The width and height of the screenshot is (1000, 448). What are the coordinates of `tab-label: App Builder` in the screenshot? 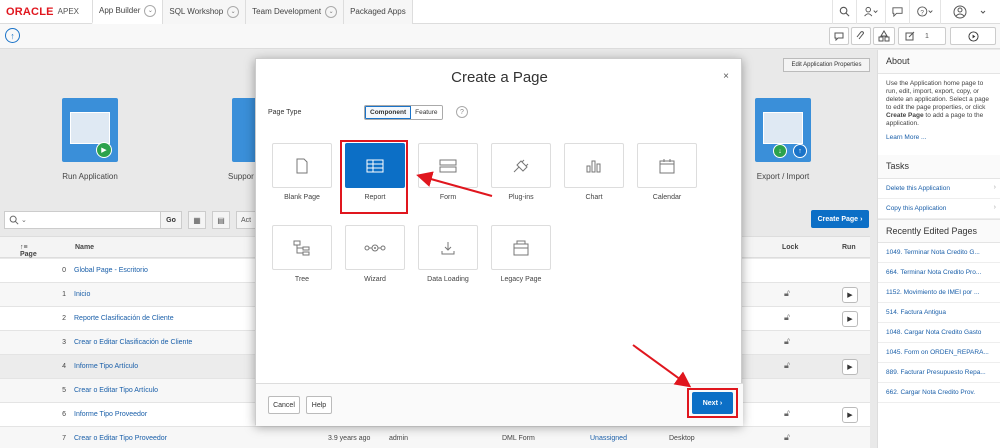 It's located at (120, 10).